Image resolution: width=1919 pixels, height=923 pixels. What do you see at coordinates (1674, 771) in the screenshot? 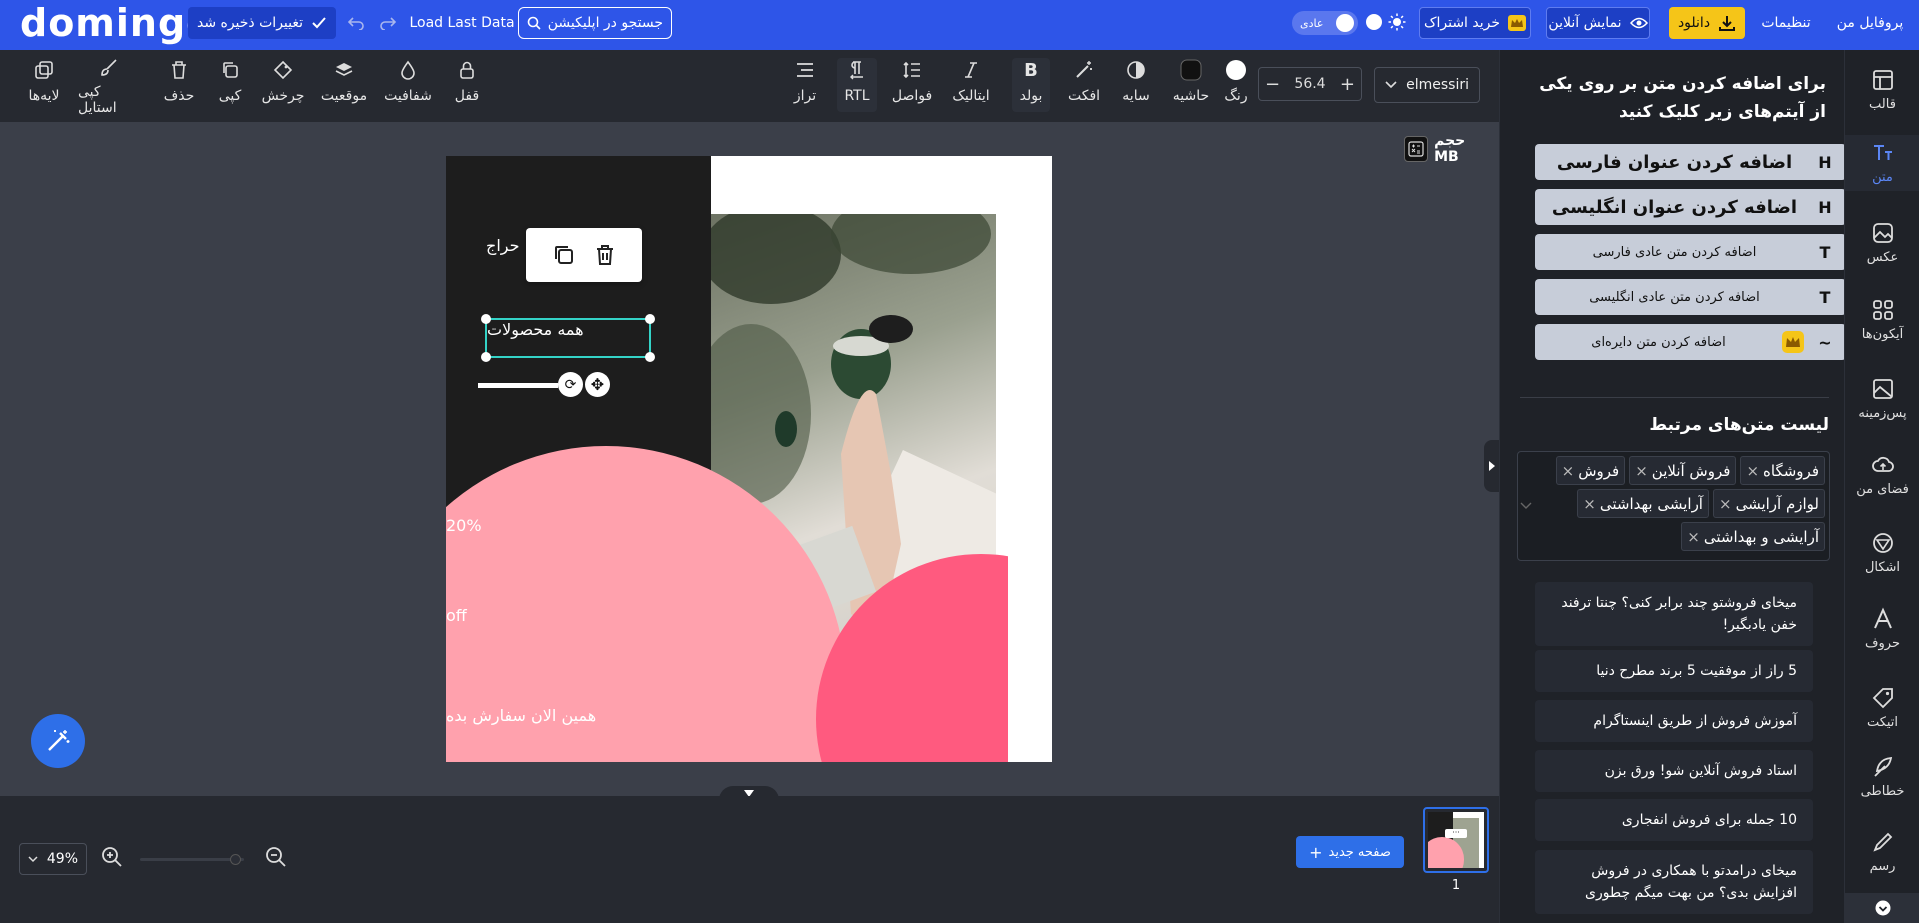
I see `related-text-item: استاد فروش آنلاین شو! ورق بزن` at bounding box center [1674, 771].